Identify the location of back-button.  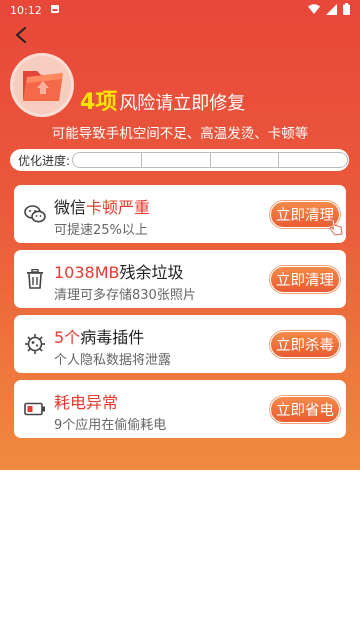
(21, 35).